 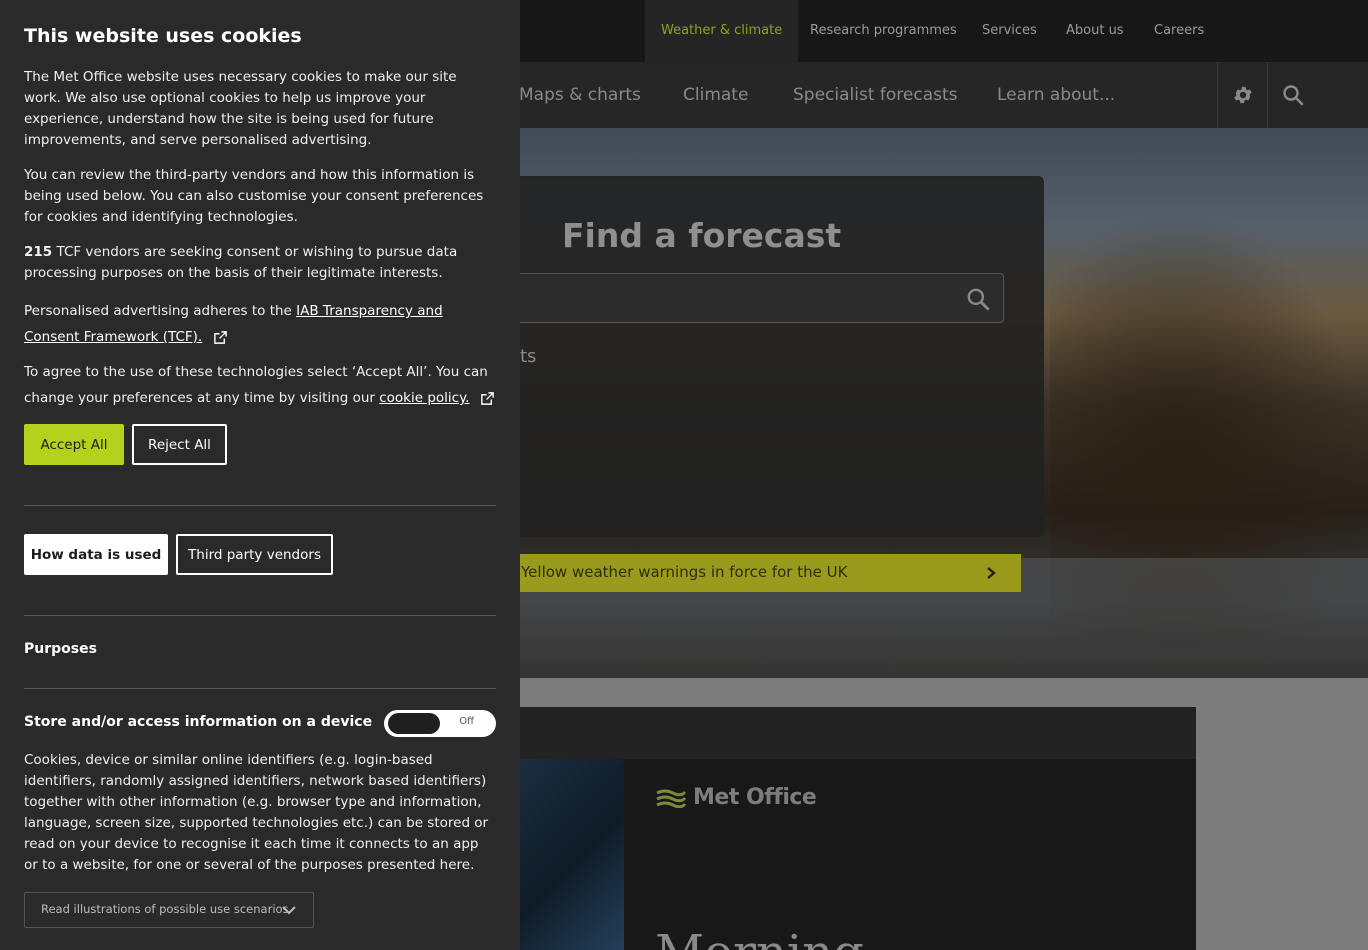 I want to click on store-access-toggle: Off, so click(x=440, y=723).